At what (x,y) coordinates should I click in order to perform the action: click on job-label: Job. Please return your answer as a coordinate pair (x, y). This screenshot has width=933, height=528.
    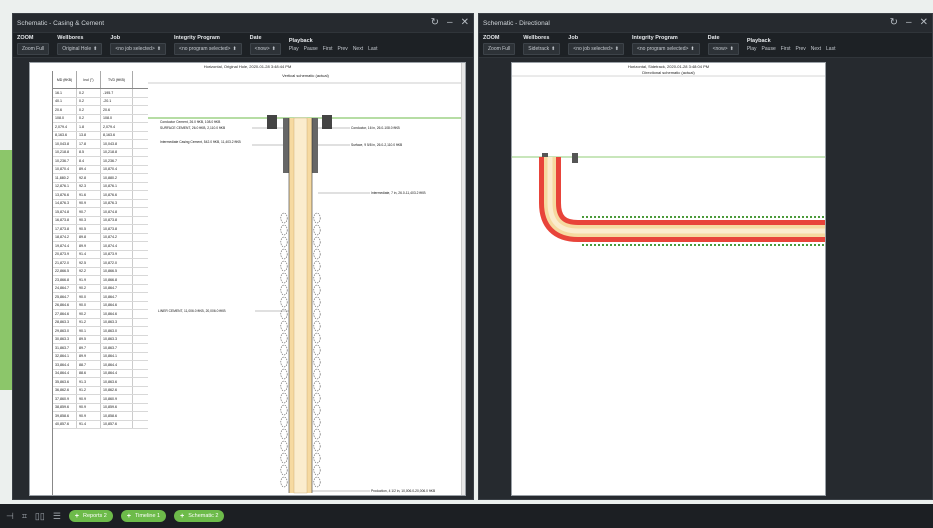
    Looking at the image, I should click on (115, 38).